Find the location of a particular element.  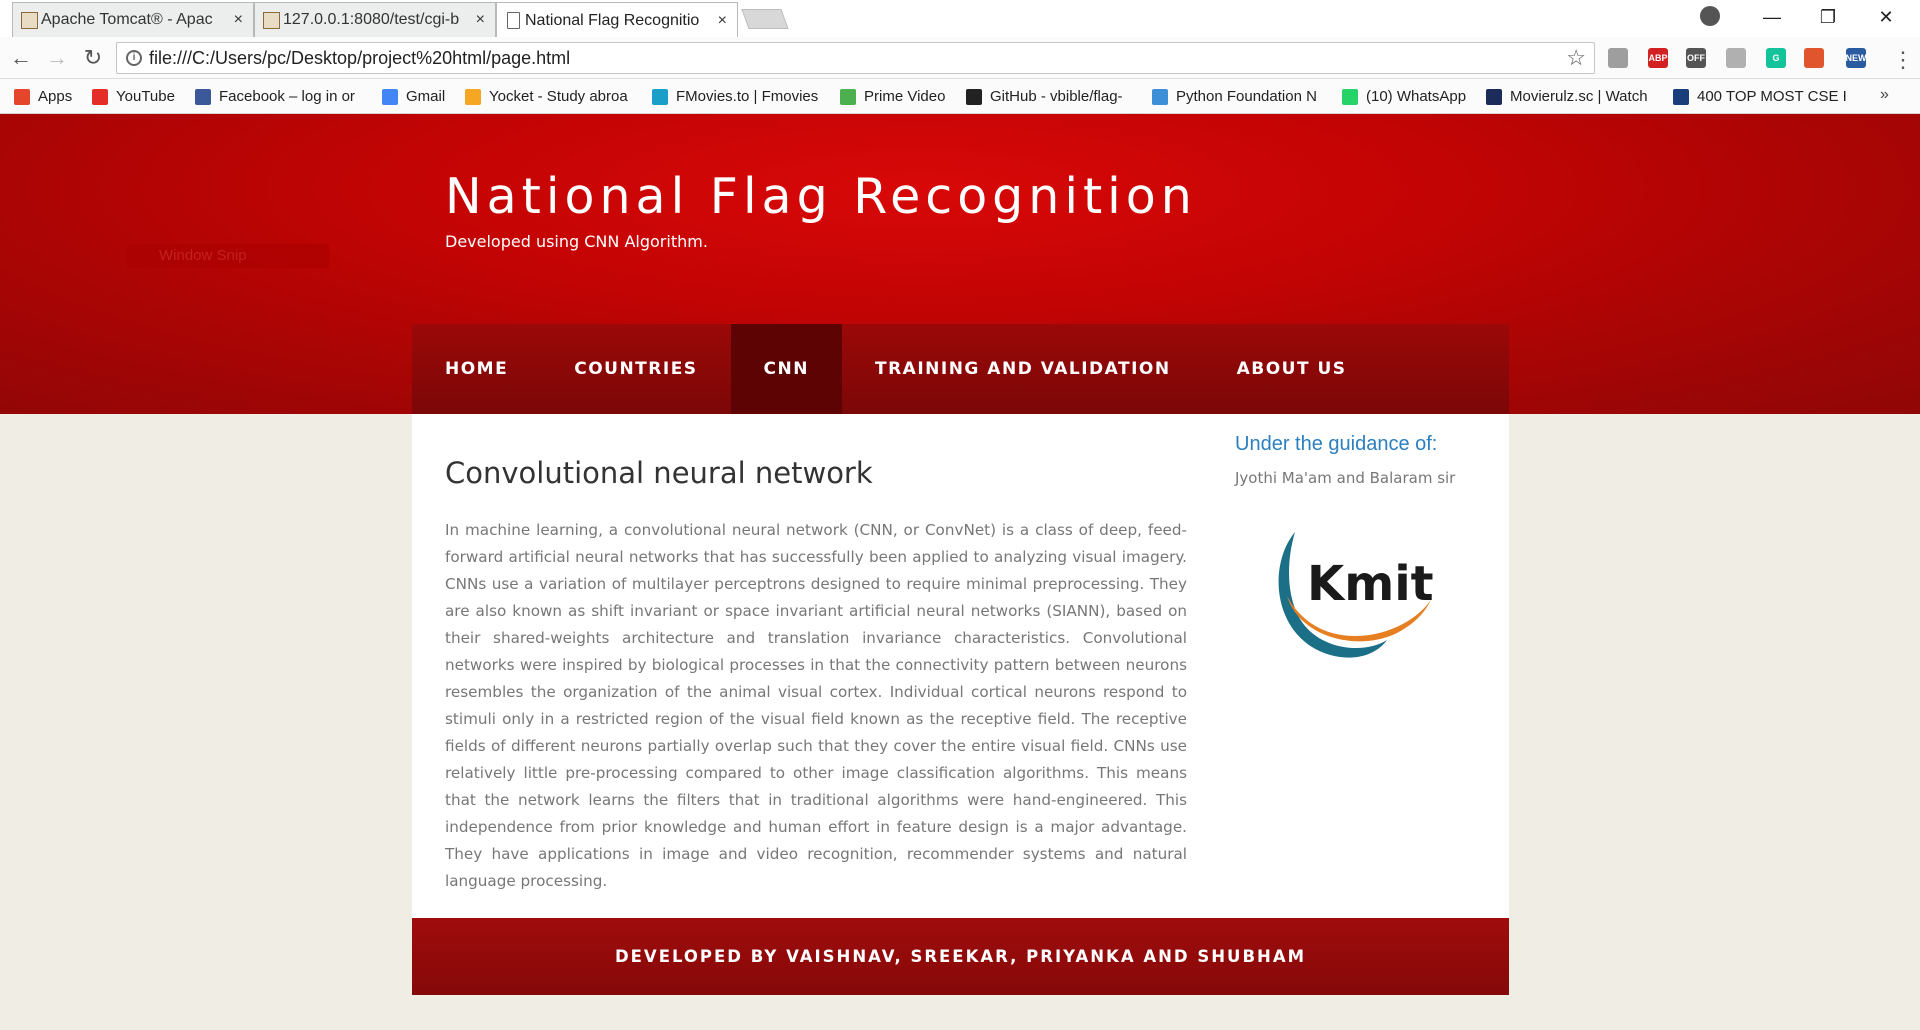

bookmark-item: Yocket - Study abroa is located at coordinates (552, 96).